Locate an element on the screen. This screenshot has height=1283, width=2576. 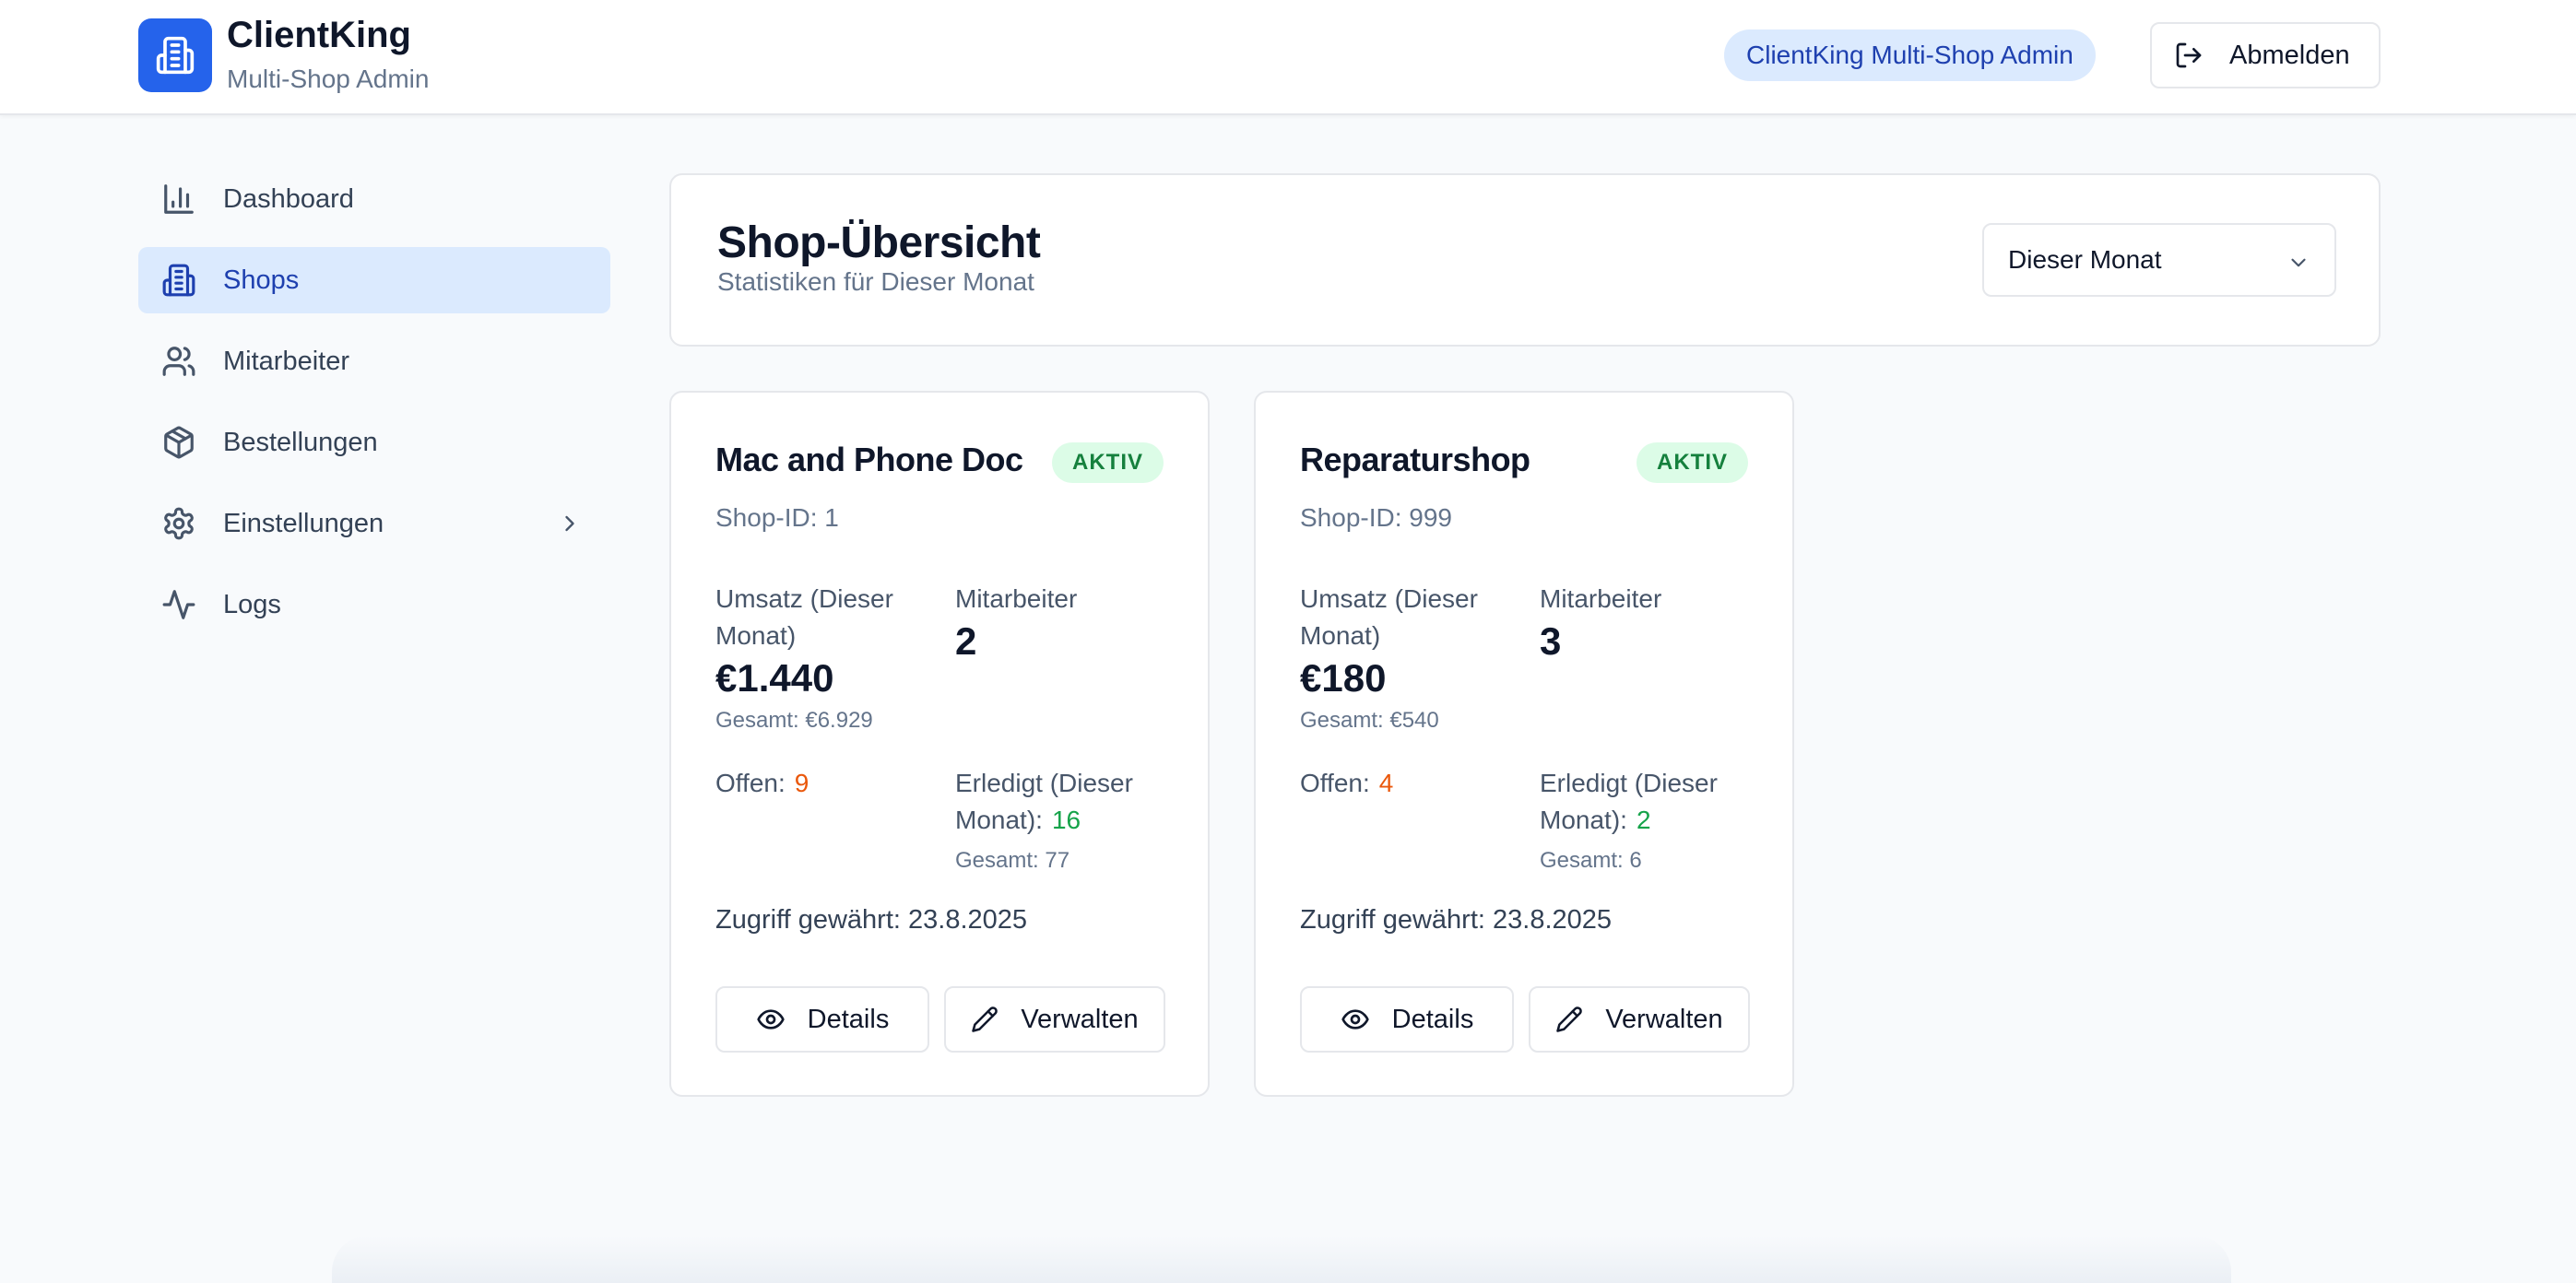
revenue-total: Gesamt: €540 is located at coordinates (1369, 720).